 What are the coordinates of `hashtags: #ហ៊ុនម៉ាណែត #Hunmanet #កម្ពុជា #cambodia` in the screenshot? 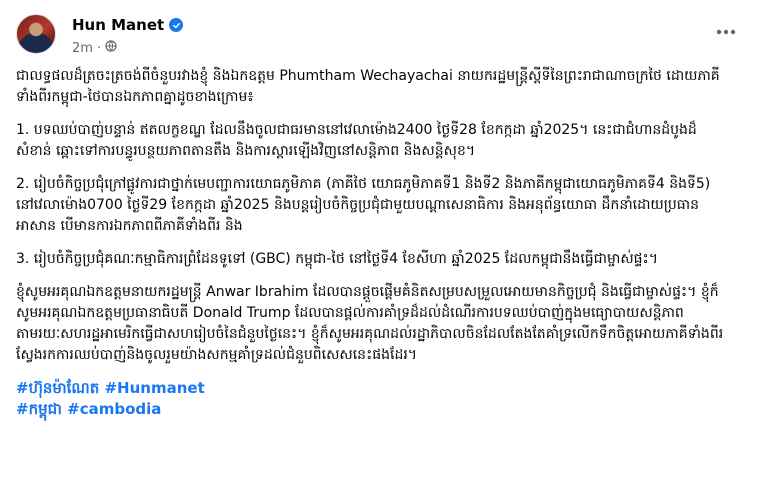 It's located at (372, 399).